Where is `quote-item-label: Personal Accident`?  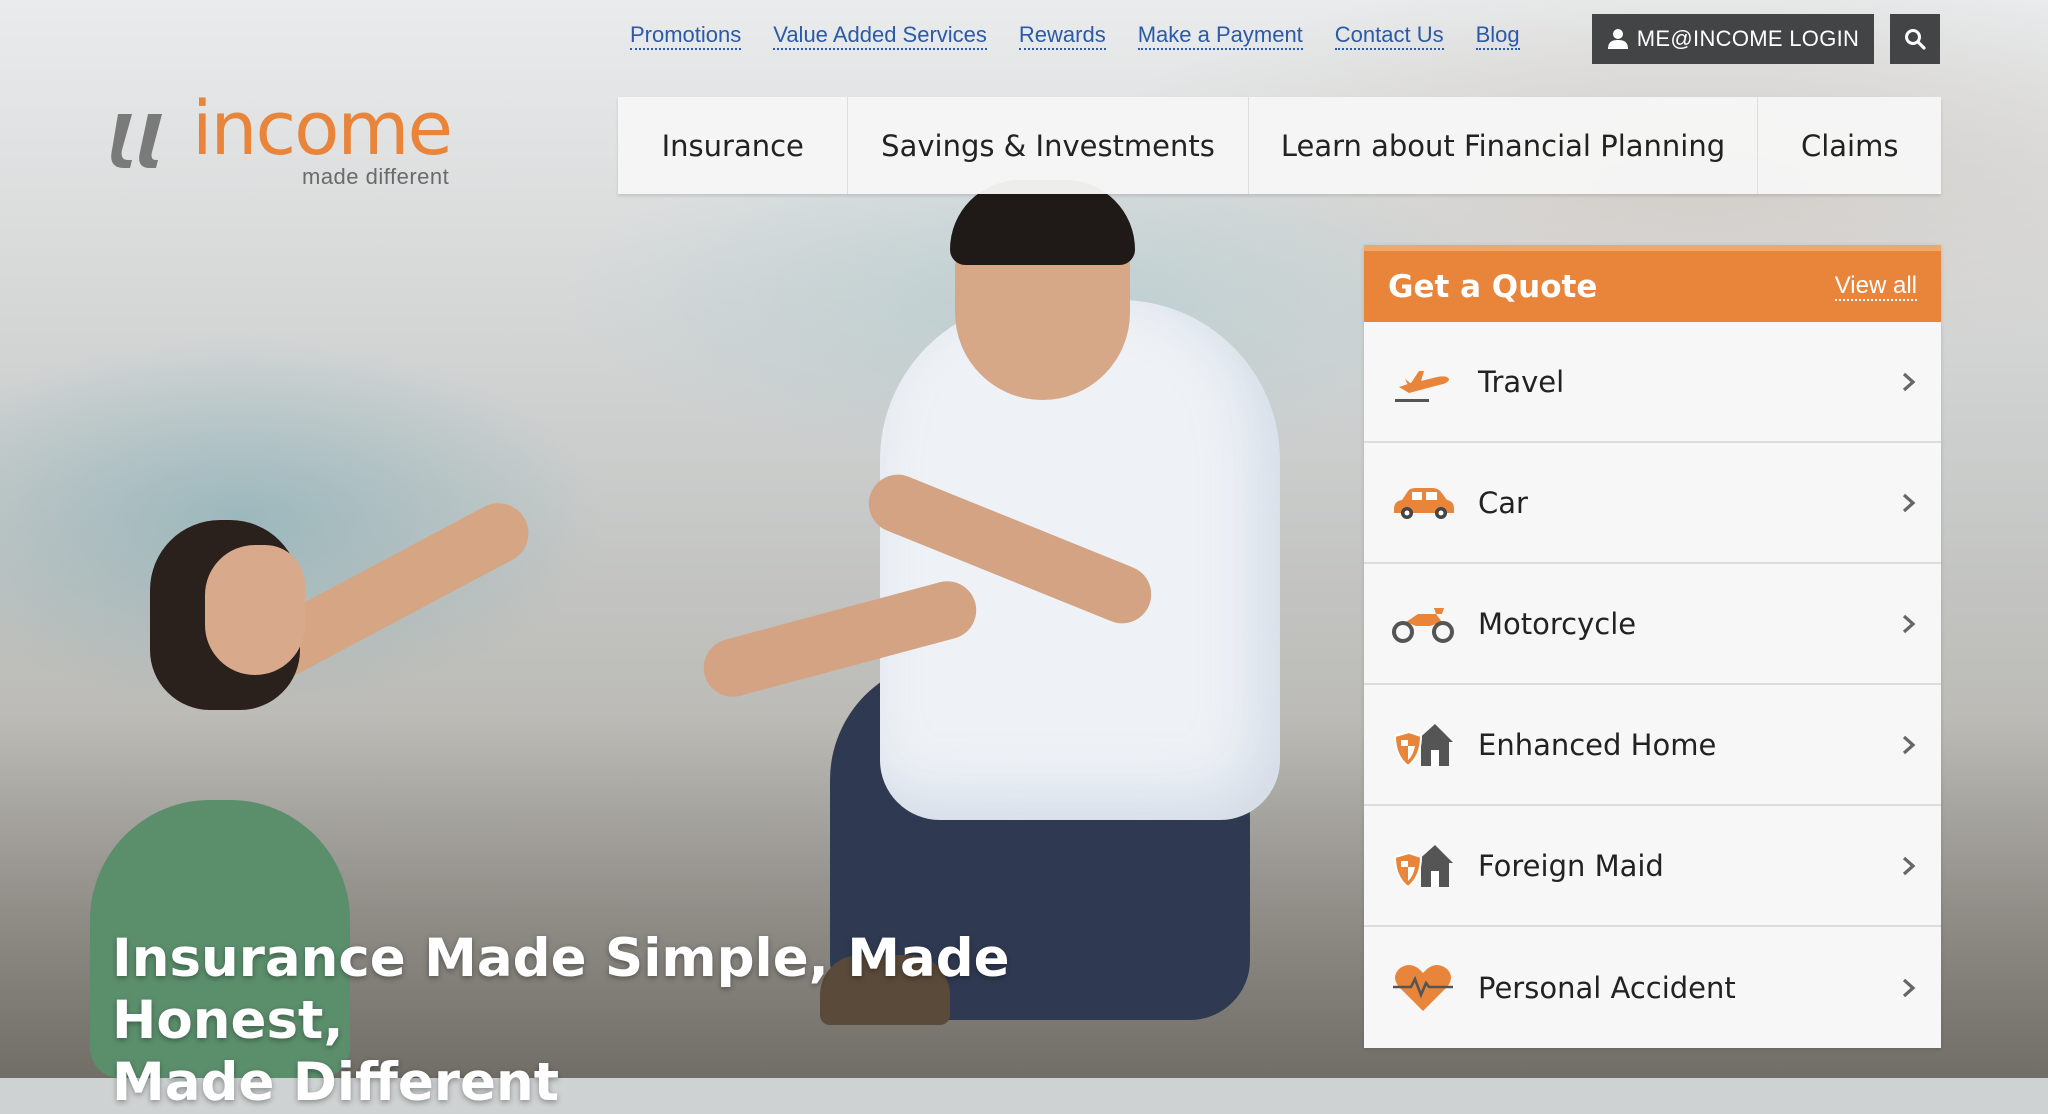 quote-item-label: Personal Accident is located at coordinates (1607, 987).